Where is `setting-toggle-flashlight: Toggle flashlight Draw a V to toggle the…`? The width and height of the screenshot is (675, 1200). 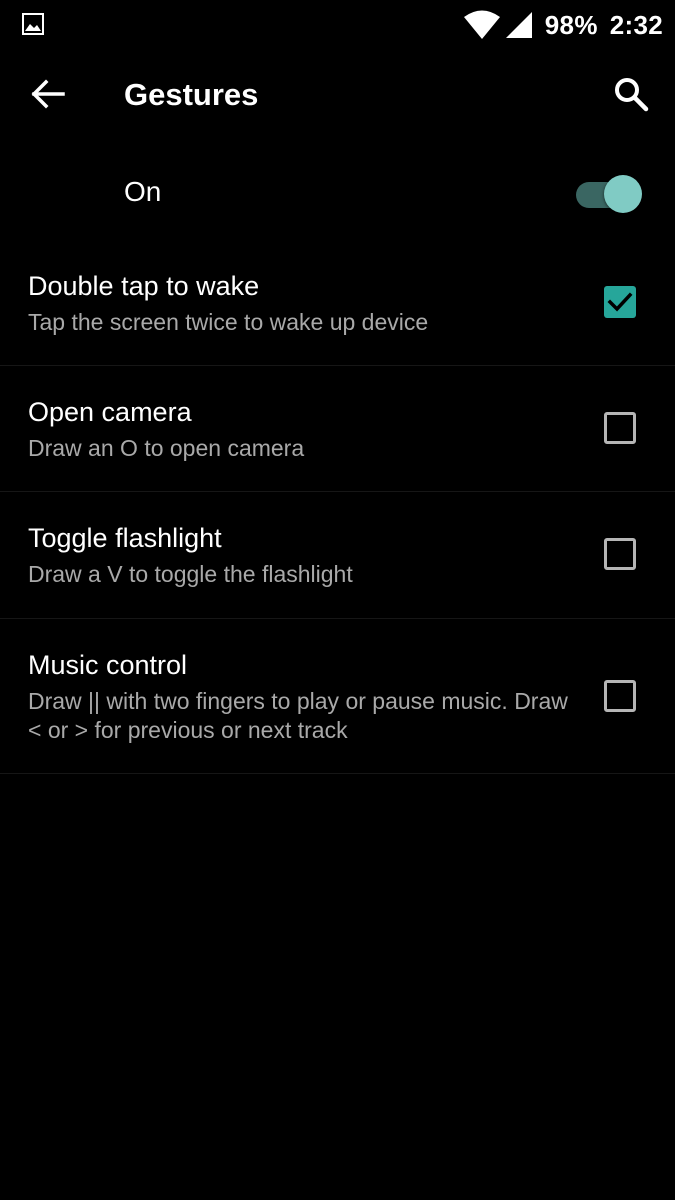
setting-toggle-flashlight: Toggle flashlight Draw a V to toggle the… is located at coordinates (337, 555).